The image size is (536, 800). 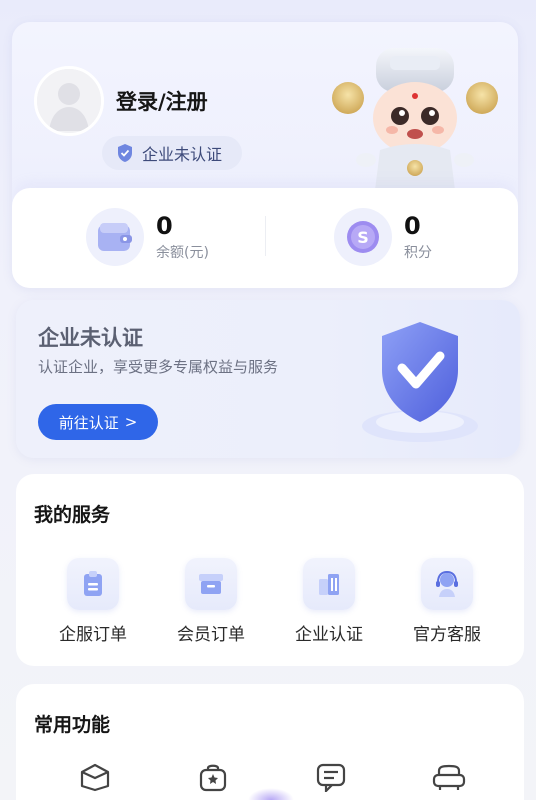 I want to click on enterprise-title: 企业未认证, so click(x=90, y=338).